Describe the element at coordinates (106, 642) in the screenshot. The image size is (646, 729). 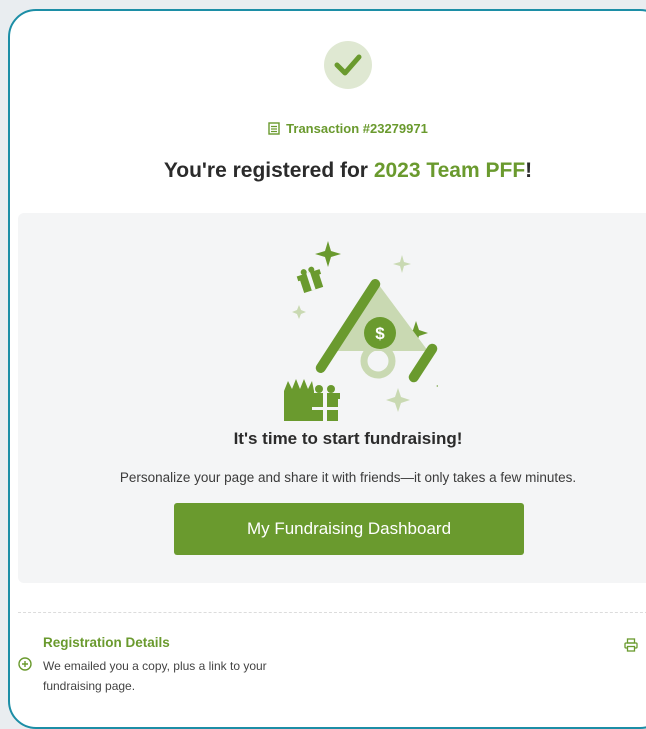
I see `registration-details-title: Registration Details` at that location.